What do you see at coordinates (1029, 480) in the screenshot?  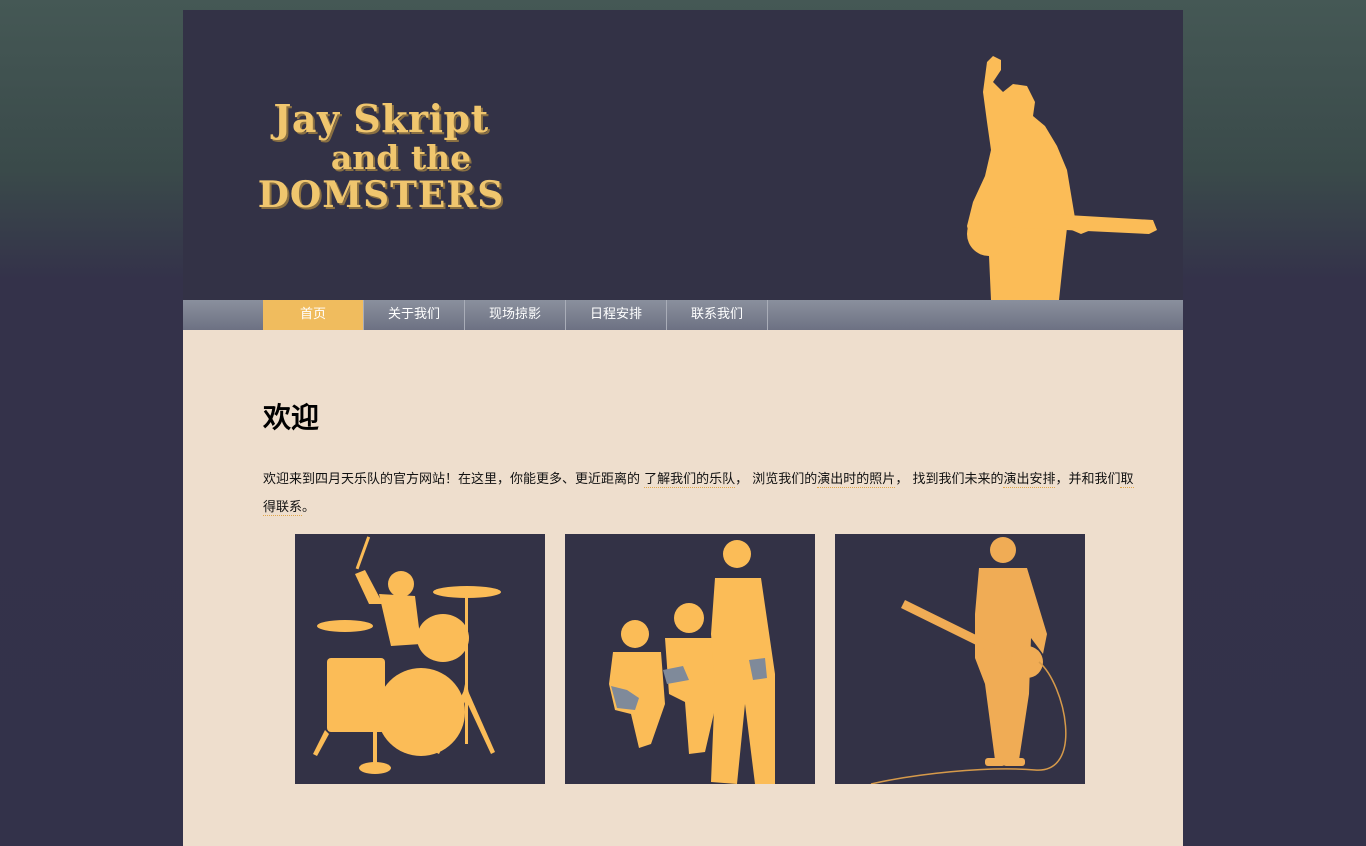 I see `schedule-link: 演出安排` at bounding box center [1029, 480].